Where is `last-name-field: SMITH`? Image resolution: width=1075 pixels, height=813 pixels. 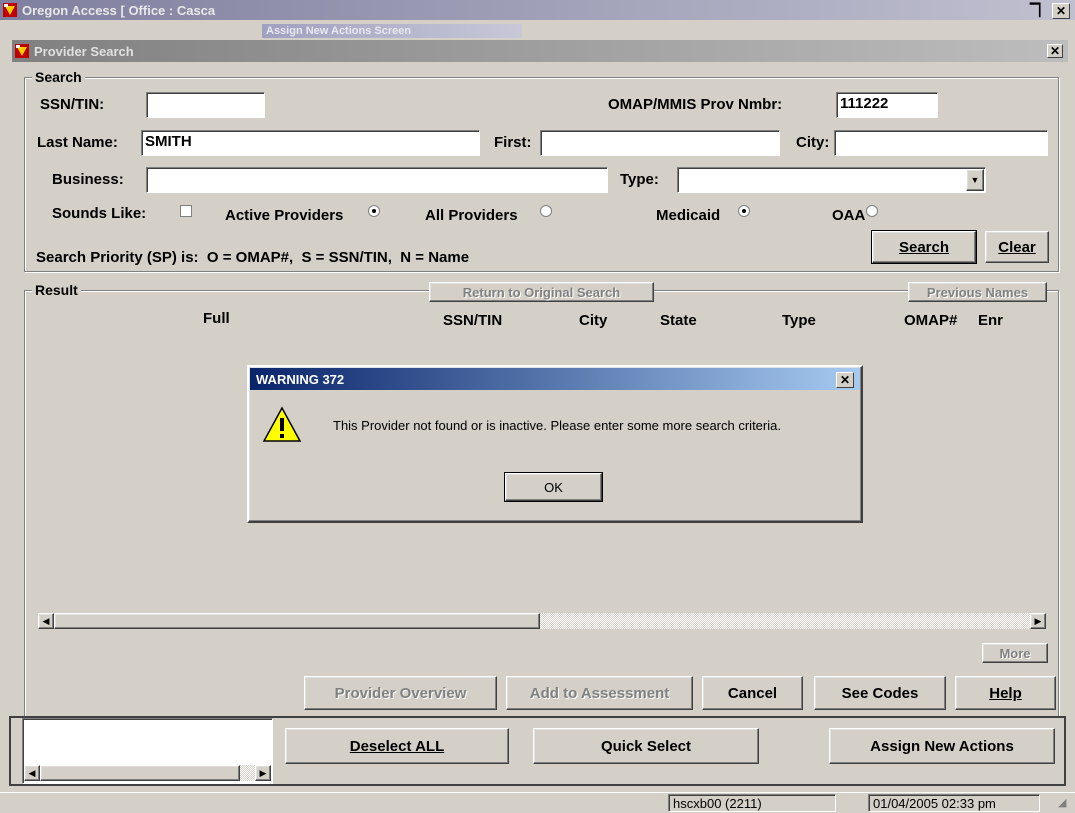 last-name-field: SMITH is located at coordinates (310, 143).